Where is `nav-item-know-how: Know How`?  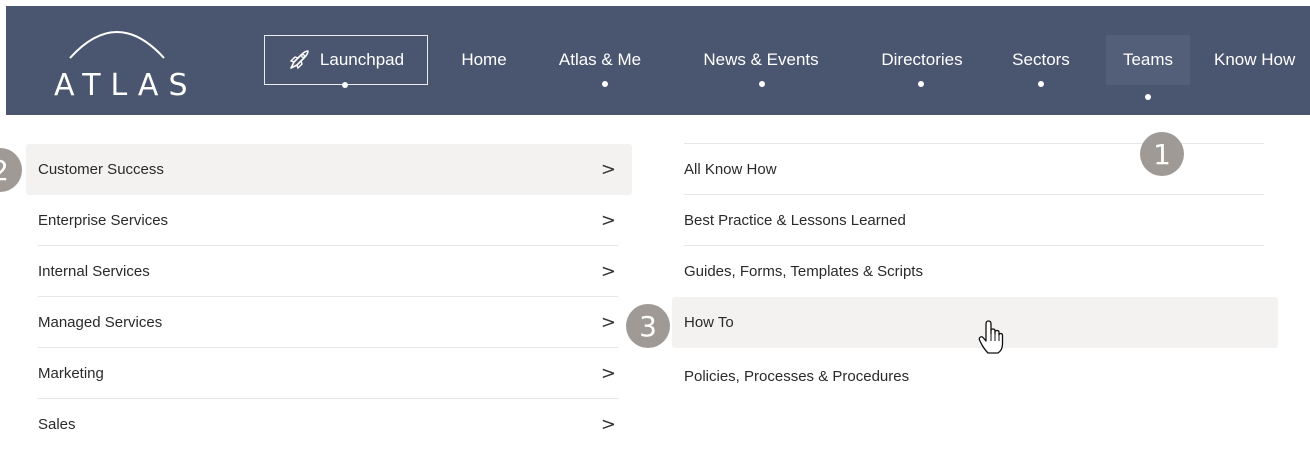 nav-item-know-how: Know How is located at coordinates (1262, 60).